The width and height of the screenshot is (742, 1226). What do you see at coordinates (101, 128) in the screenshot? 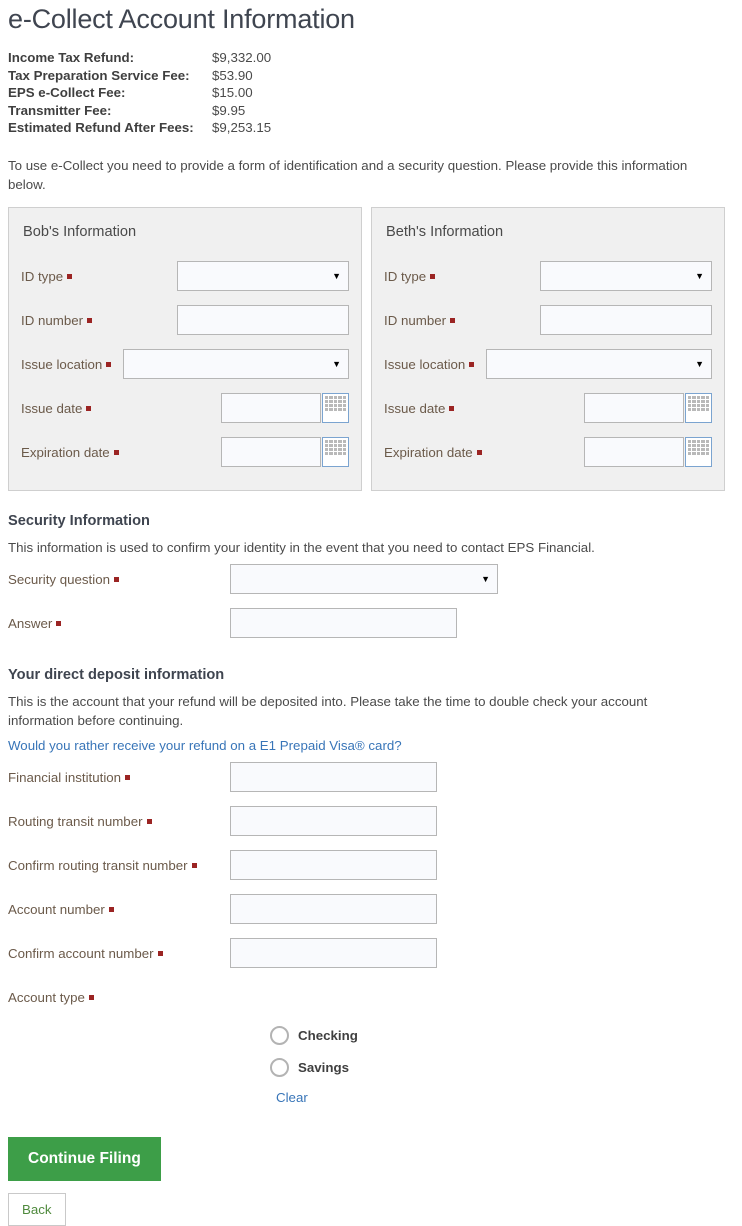
I see `fee-label: Estimated Refund After Fees:` at bounding box center [101, 128].